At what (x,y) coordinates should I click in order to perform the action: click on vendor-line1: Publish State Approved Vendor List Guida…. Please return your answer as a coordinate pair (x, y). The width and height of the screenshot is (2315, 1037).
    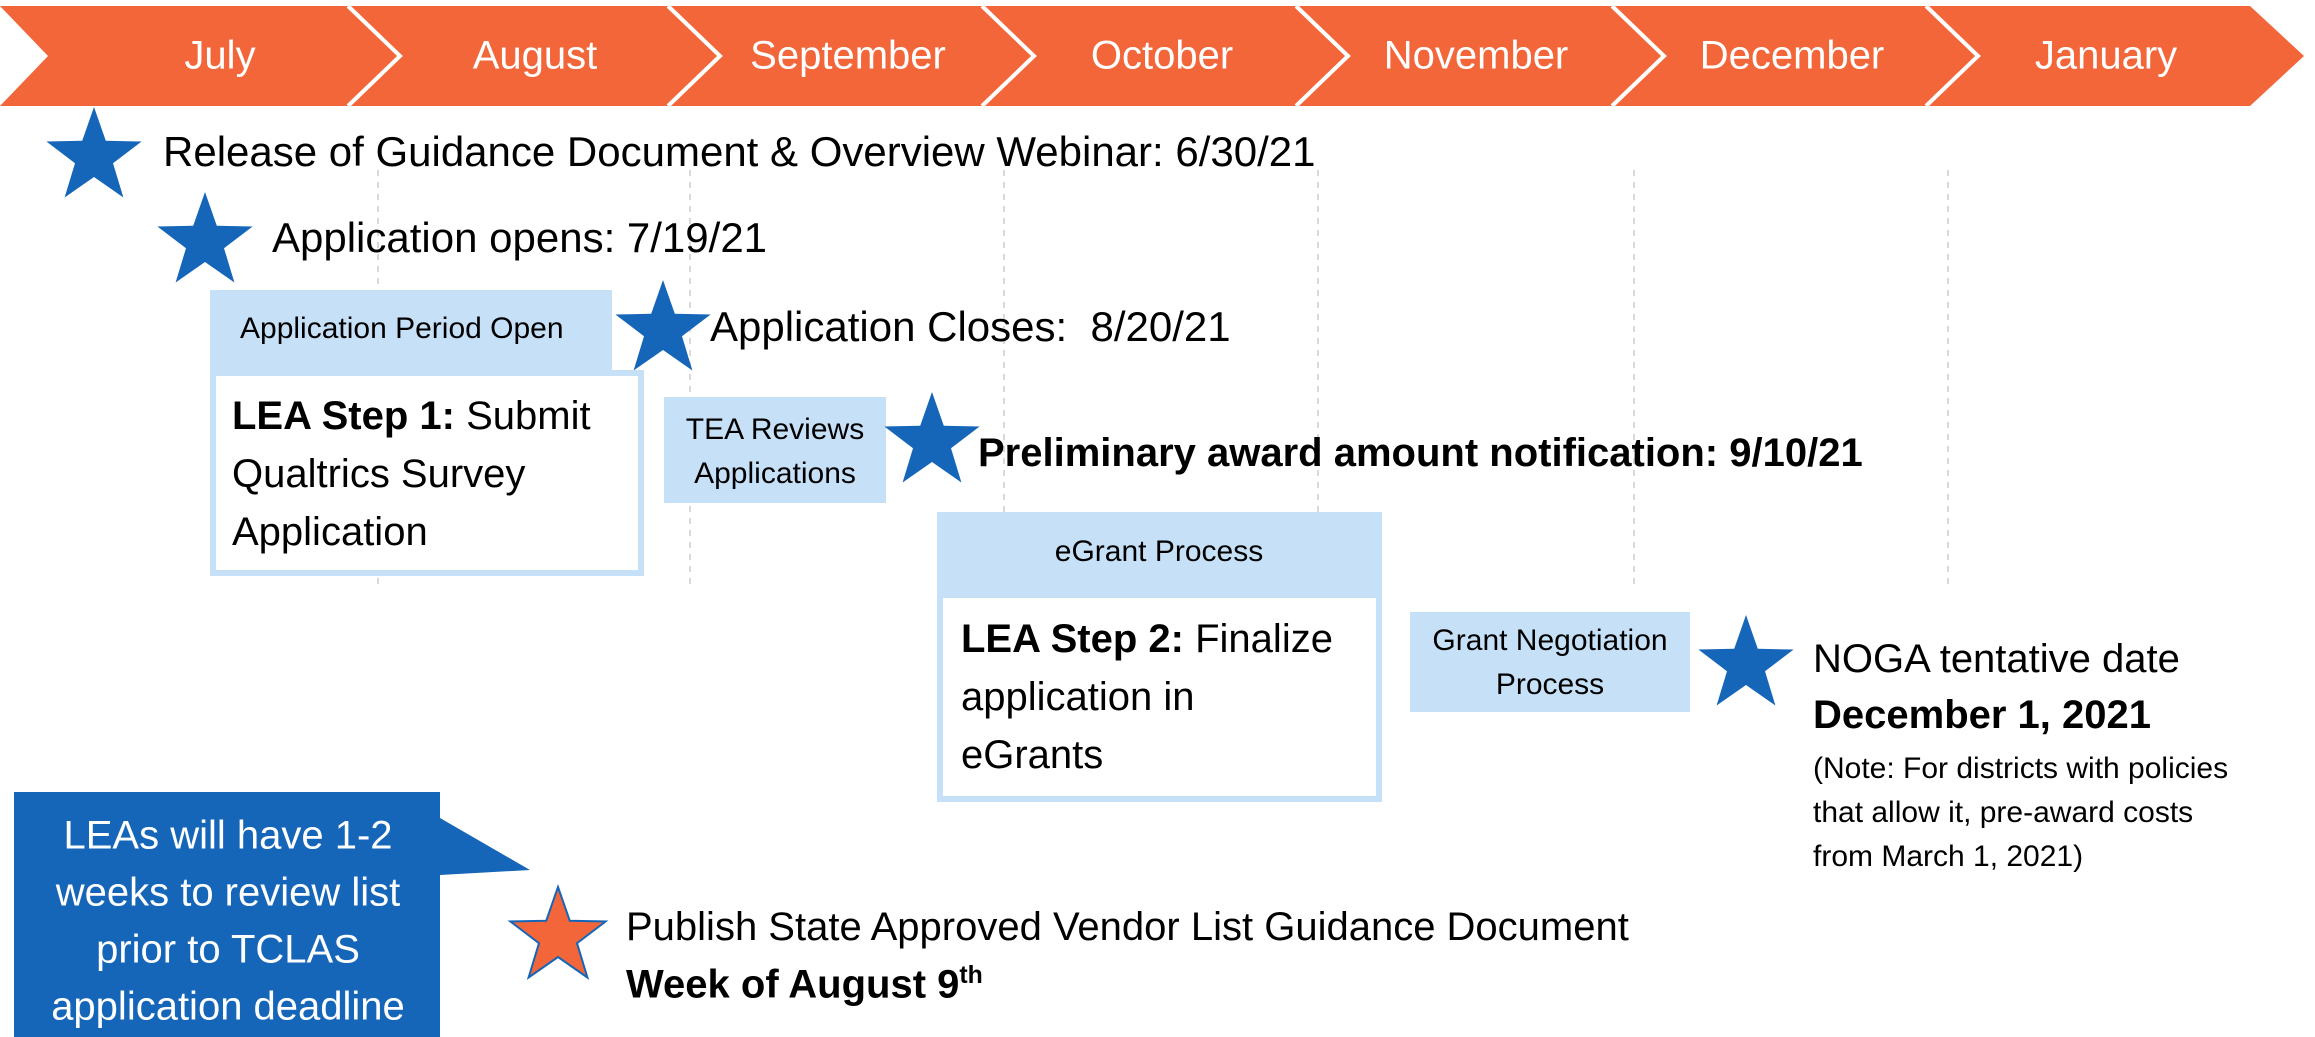
    Looking at the image, I should click on (1127, 927).